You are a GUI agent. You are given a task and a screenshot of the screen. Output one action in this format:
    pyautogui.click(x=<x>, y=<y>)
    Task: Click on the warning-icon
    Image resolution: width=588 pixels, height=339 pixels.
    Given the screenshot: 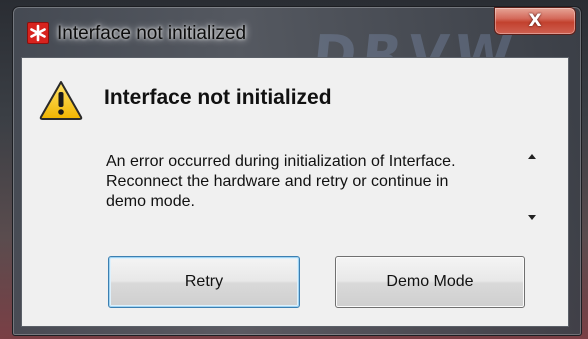 What is the action you would take?
    pyautogui.click(x=61, y=100)
    